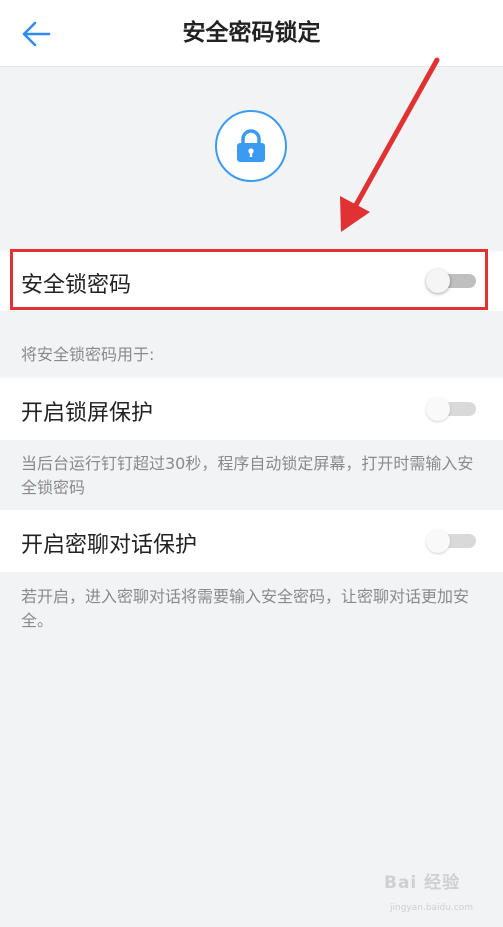  I want to click on lock-screen-label: 开启锁屏保护, so click(87, 413).